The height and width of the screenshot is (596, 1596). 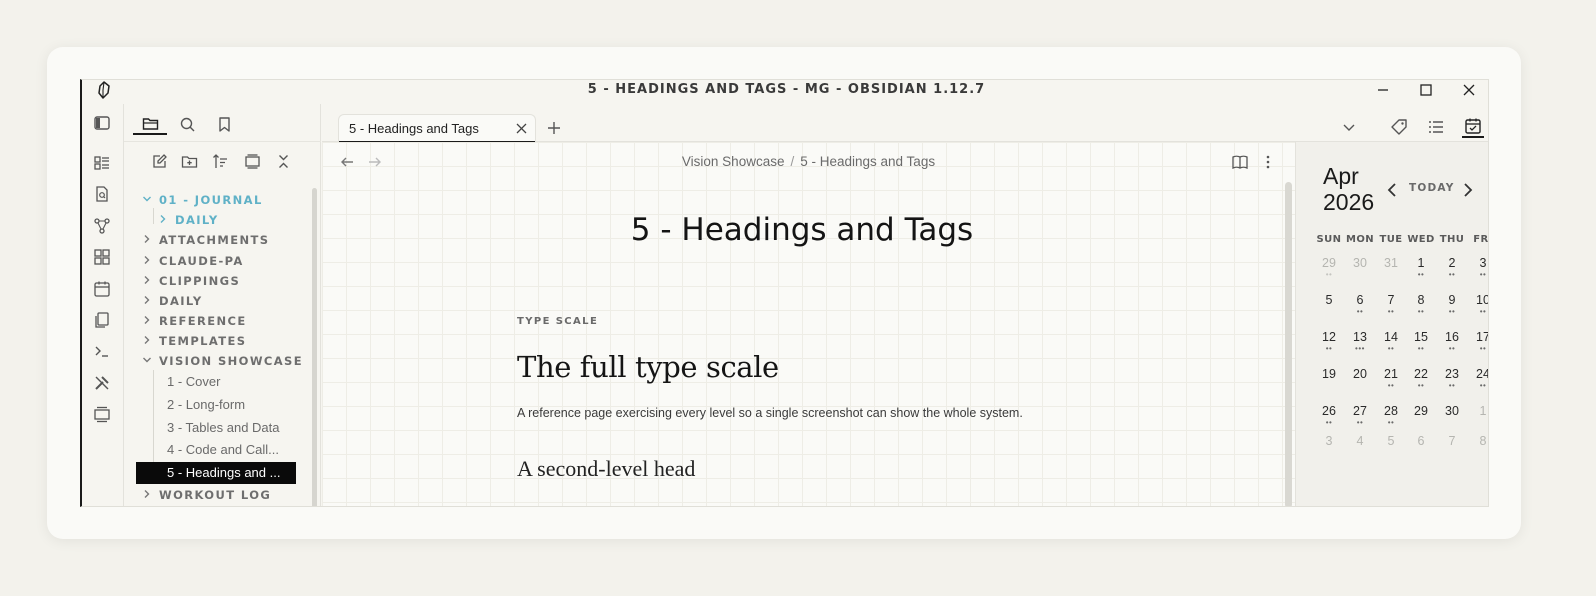 I want to click on day-number: 2, so click(x=1452, y=263).